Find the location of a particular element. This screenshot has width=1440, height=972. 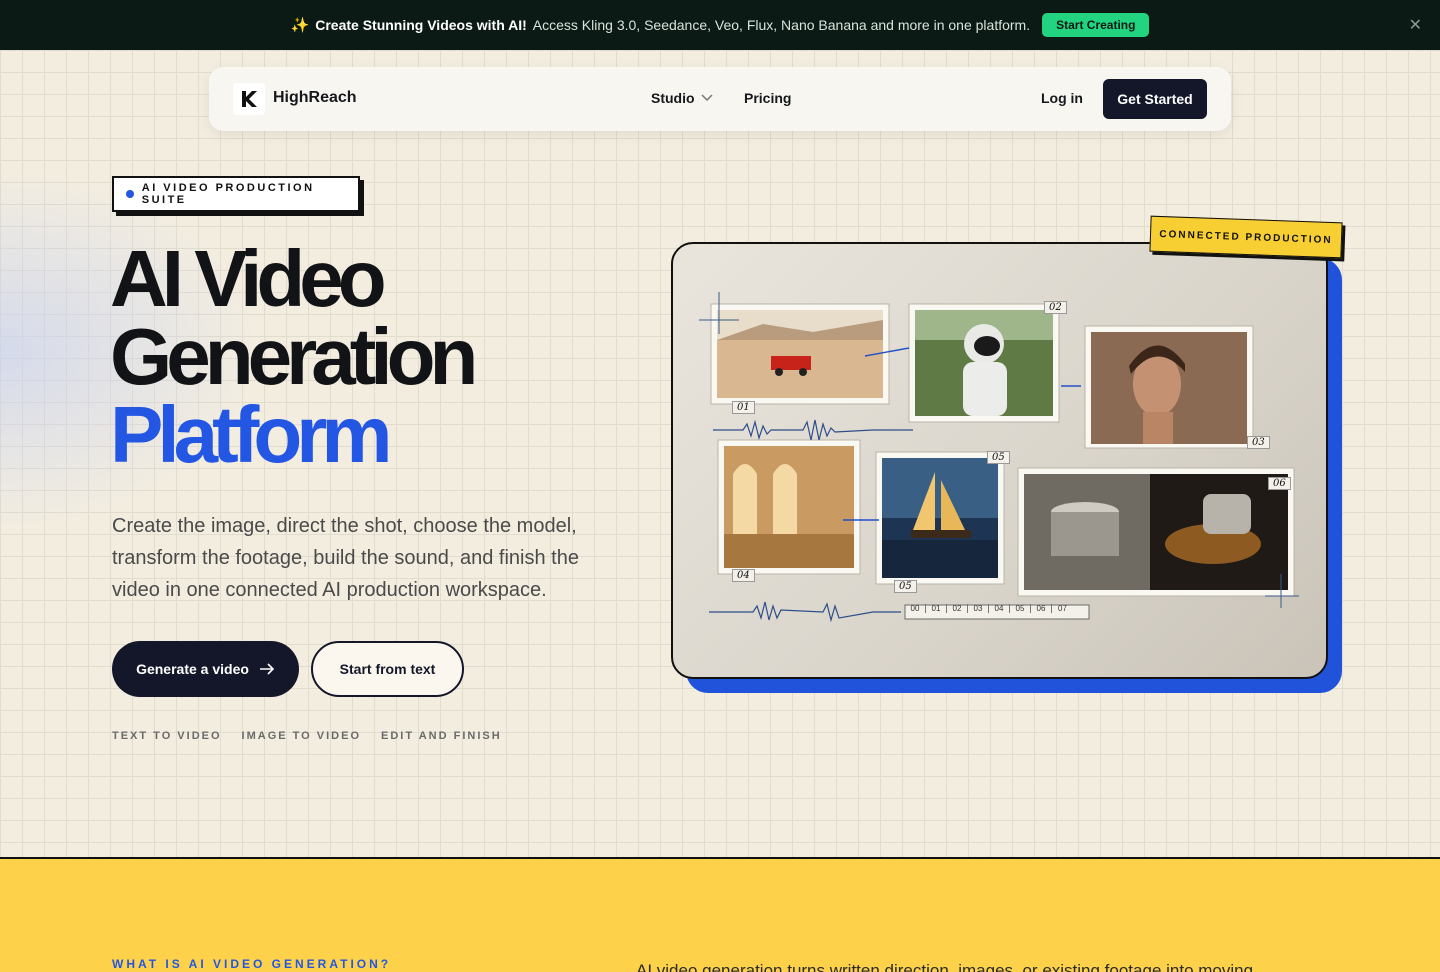

frame-arches is located at coordinates (789, 507).